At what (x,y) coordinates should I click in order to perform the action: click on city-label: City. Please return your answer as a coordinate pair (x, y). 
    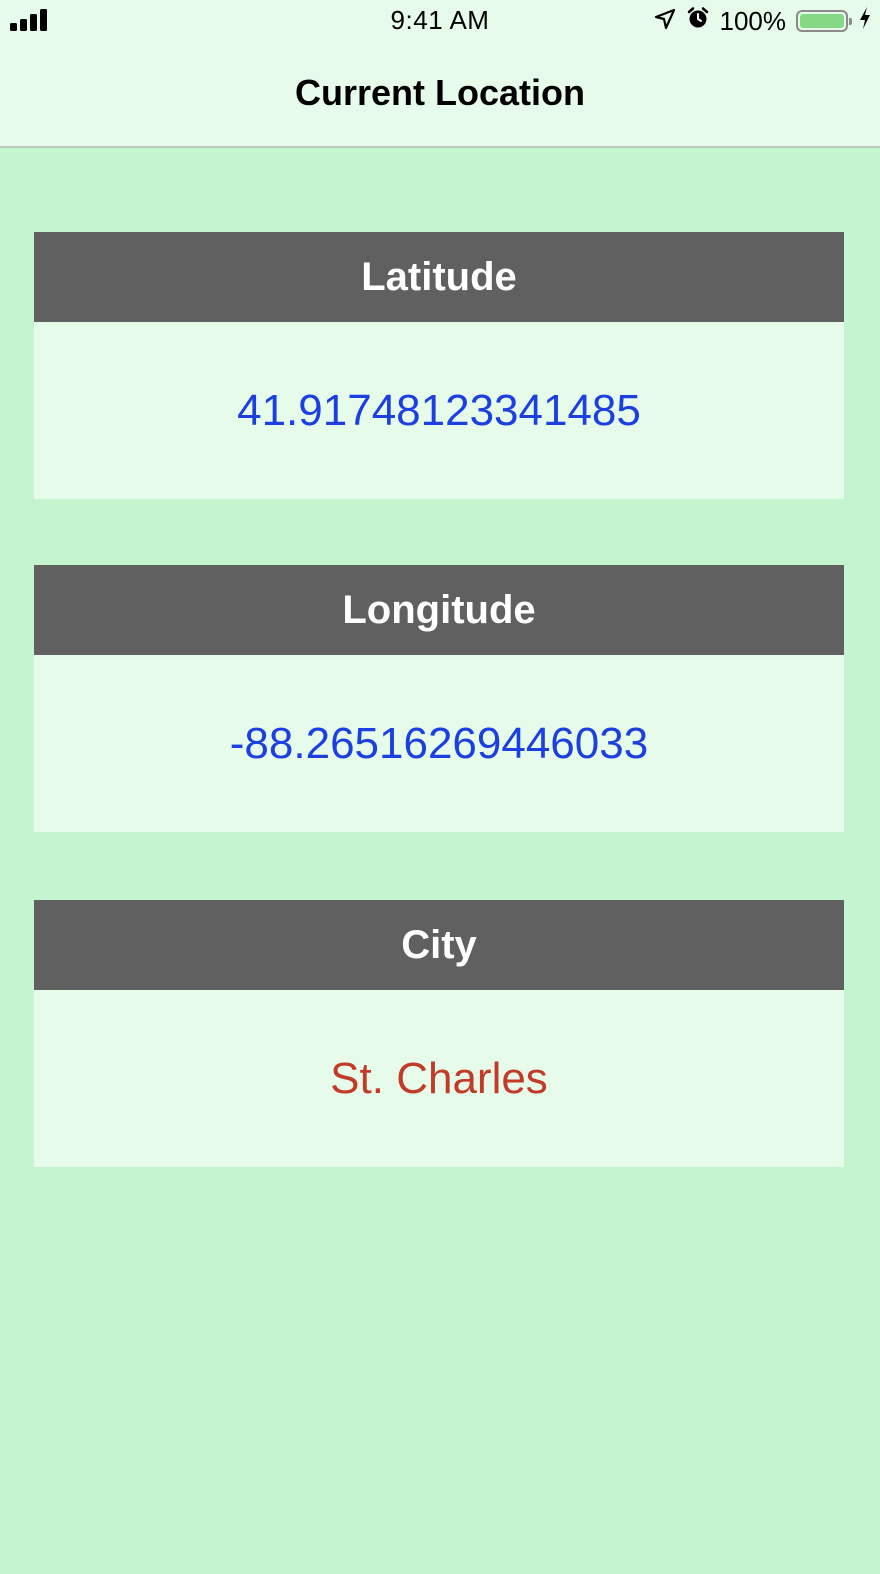
    Looking at the image, I should click on (439, 945).